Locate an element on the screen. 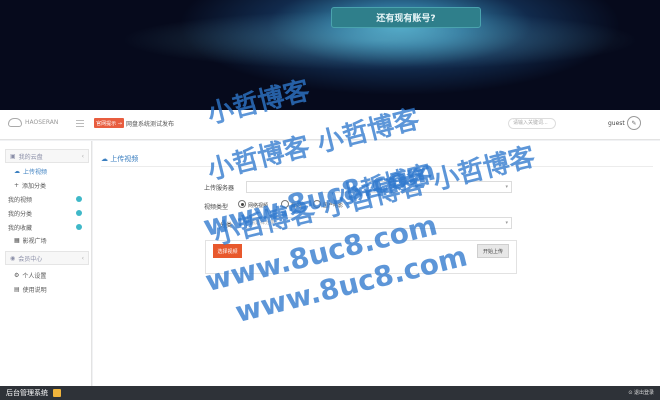  notice-text: 网盘系统测试发布 is located at coordinates (150, 123).